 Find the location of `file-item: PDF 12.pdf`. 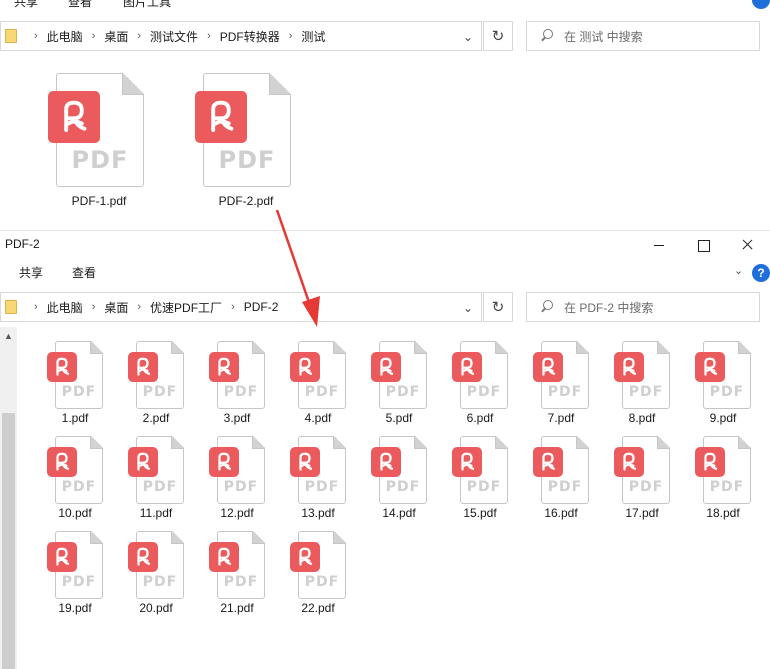

file-item: PDF 12.pdf is located at coordinates (247, 478).